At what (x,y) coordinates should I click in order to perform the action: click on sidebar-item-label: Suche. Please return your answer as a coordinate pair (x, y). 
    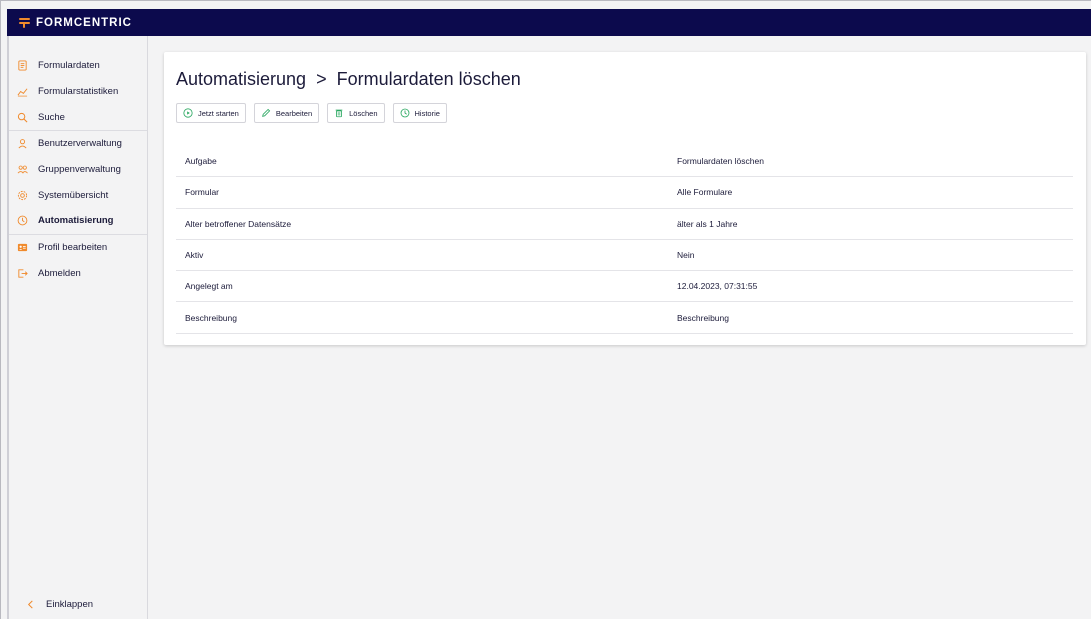
    Looking at the image, I should click on (51, 117).